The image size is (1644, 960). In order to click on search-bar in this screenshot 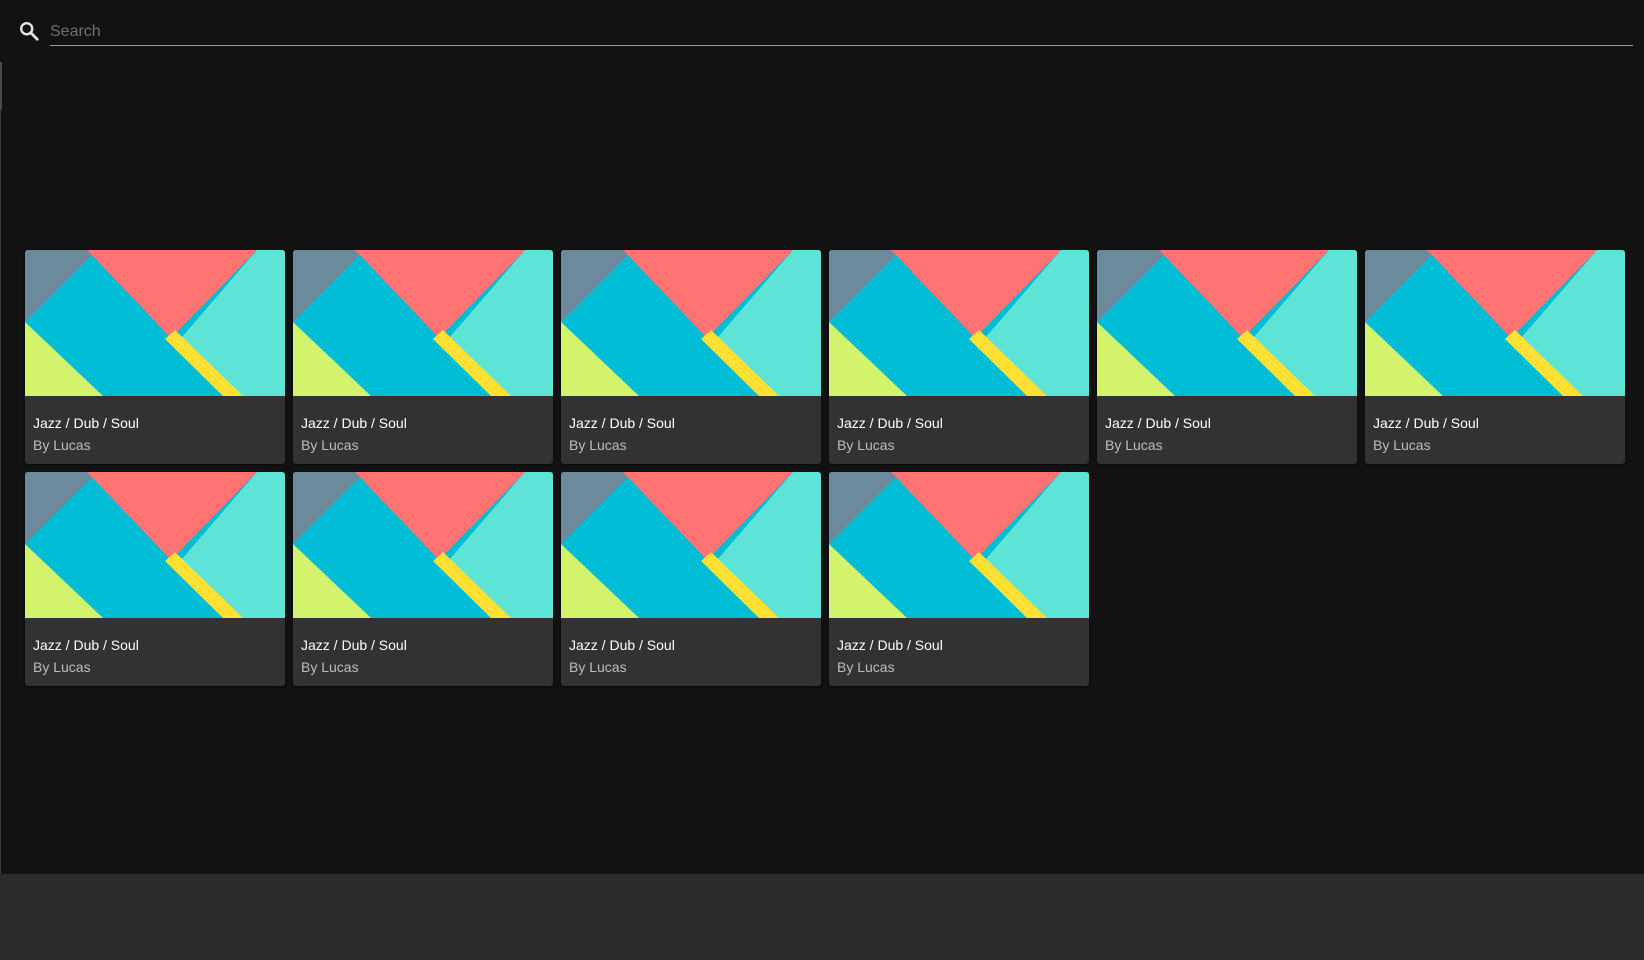, I will do `click(822, 31)`.